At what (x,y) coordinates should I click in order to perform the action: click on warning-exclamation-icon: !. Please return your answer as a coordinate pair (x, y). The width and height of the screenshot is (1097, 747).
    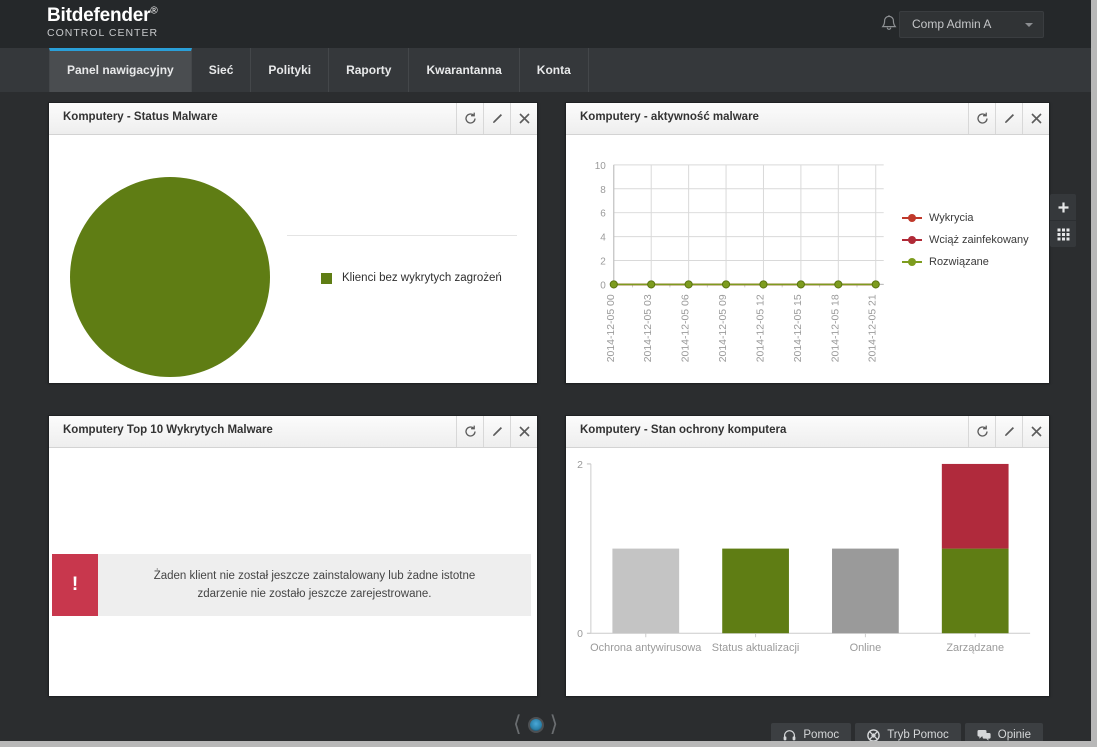
    Looking at the image, I should click on (75, 585).